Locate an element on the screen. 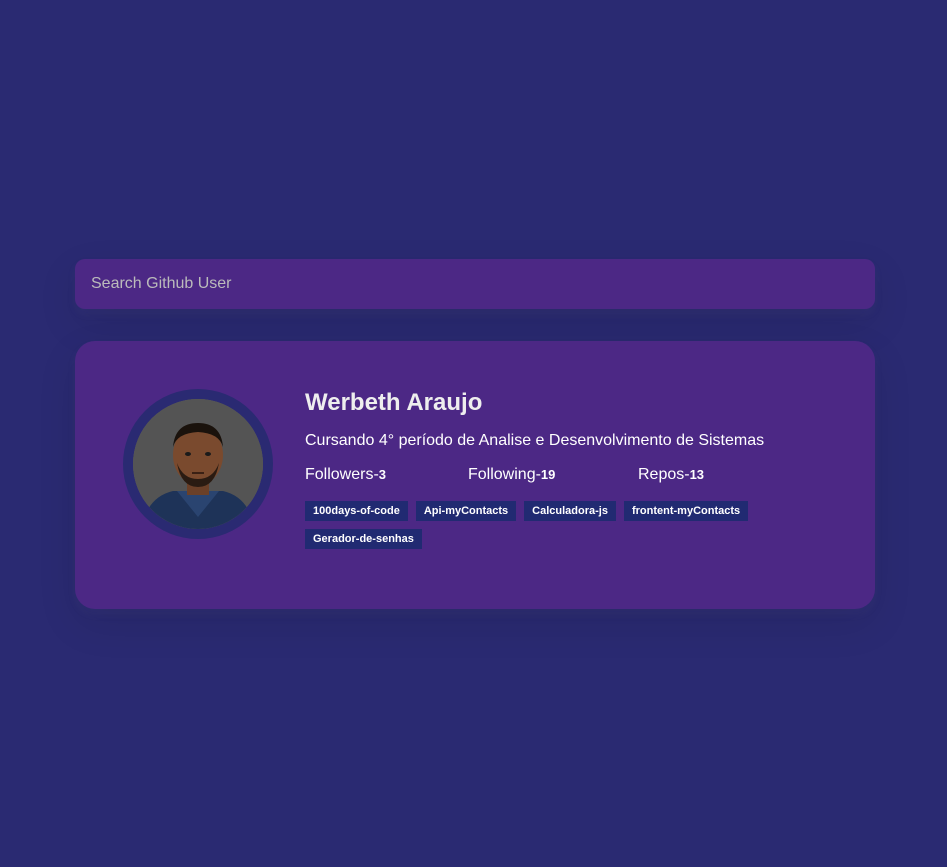 The height and width of the screenshot is (867, 947). search-input is located at coordinates (475, 284).